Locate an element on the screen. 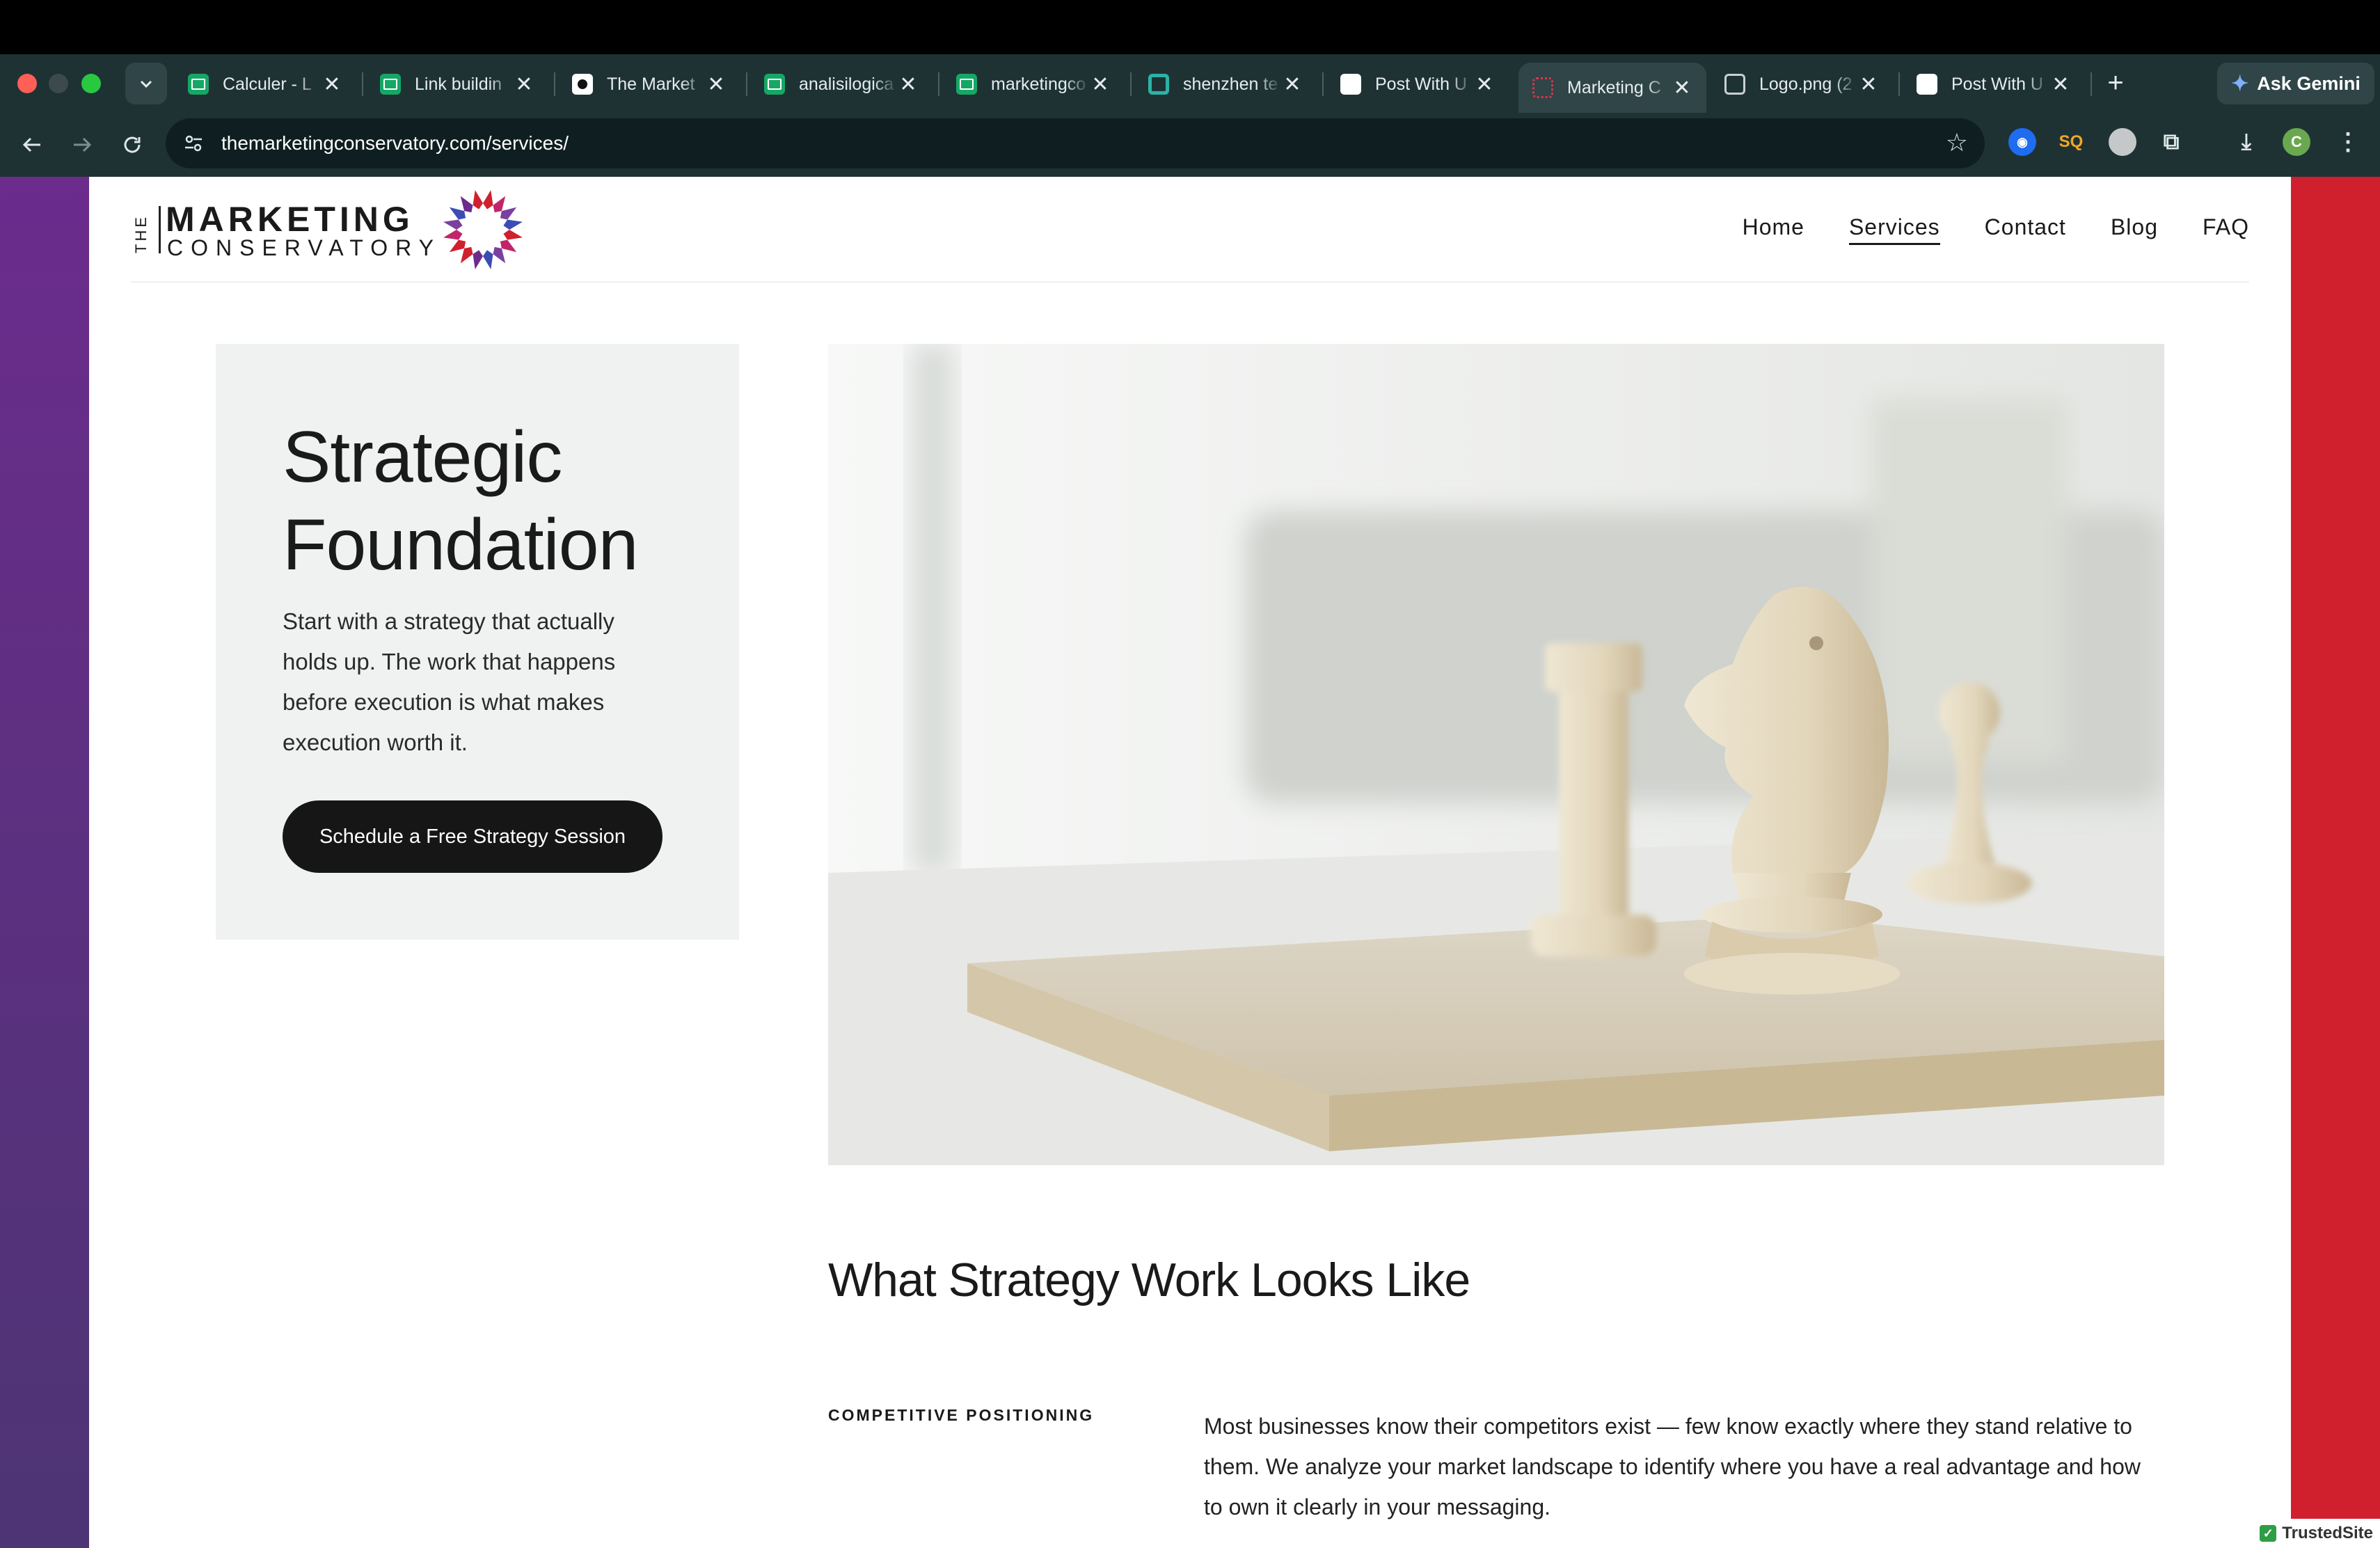 Image resolution: width=2380 pixels, height=1548 pixels. new-tab-button: + is located at coordinates (2115, 83).